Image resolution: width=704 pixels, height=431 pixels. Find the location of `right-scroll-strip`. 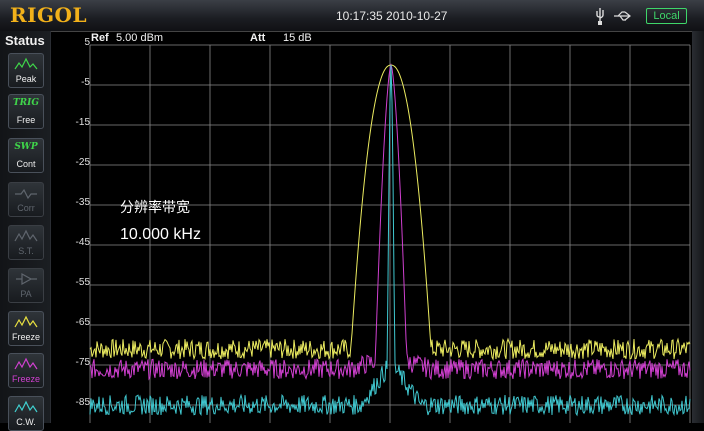

right-scroll-strip is located at coordinates (698, 227).